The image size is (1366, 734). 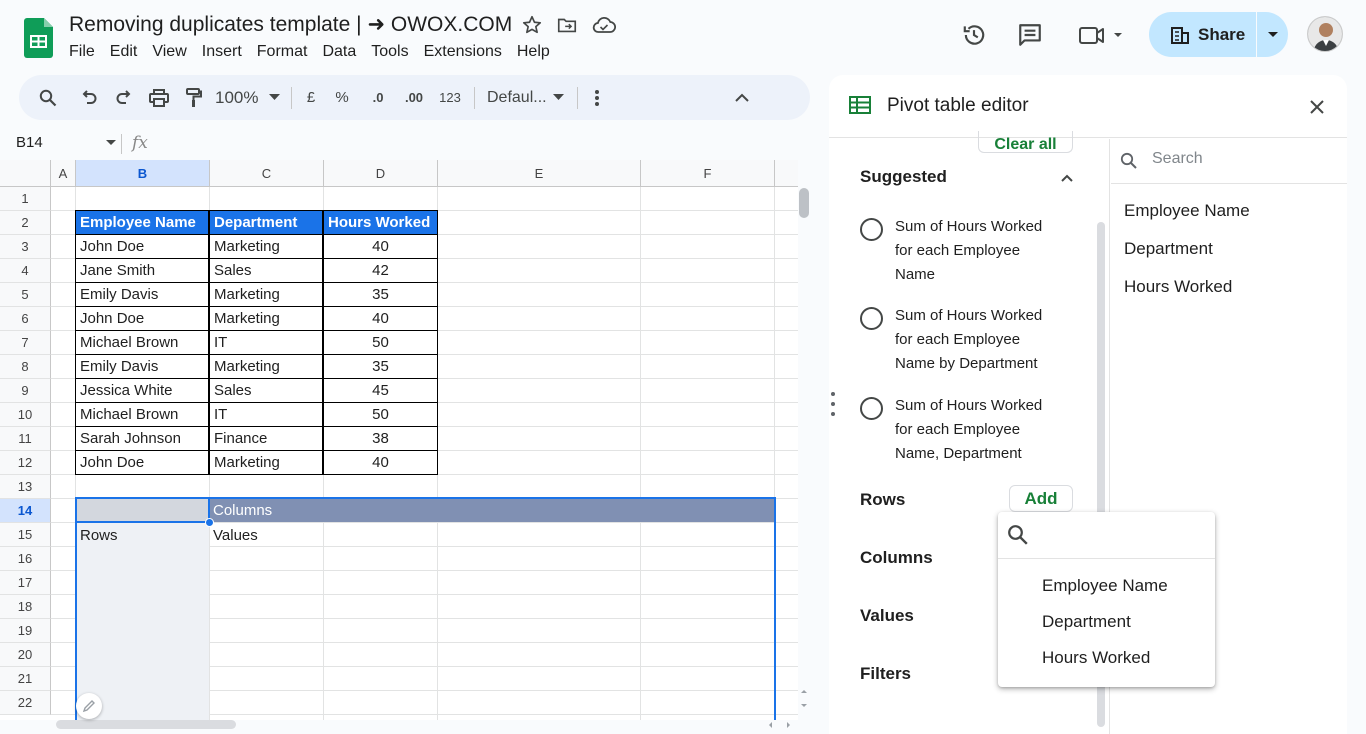 What do you see at coordinates (1178, 287) in the screenshot?
I see `field-list-item: Hours Worked` at bounding box center [1178, 287].